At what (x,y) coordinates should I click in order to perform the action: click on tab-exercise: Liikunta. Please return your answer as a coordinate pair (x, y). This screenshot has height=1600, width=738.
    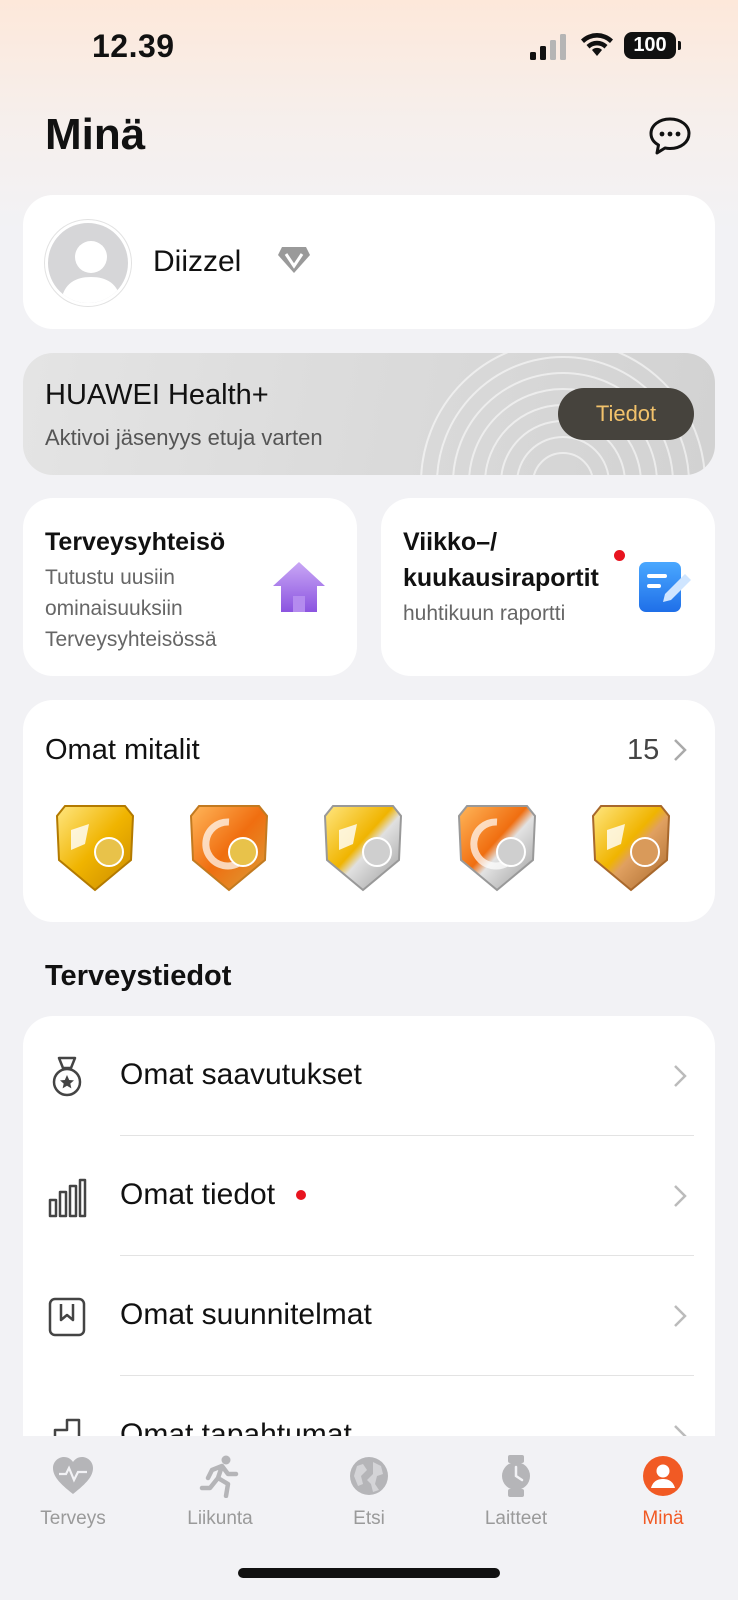
    Looking at the image, I should click on (220, 1492).